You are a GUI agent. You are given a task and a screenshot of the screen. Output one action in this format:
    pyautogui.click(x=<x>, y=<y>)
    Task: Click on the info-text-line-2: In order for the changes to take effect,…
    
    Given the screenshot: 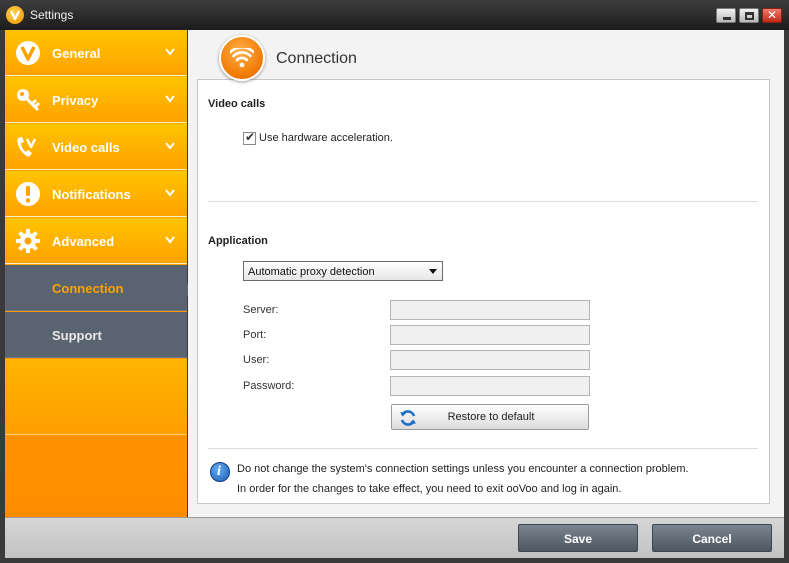 What is the action you would take?
    pyautogui.click(x=429, y=489)
    